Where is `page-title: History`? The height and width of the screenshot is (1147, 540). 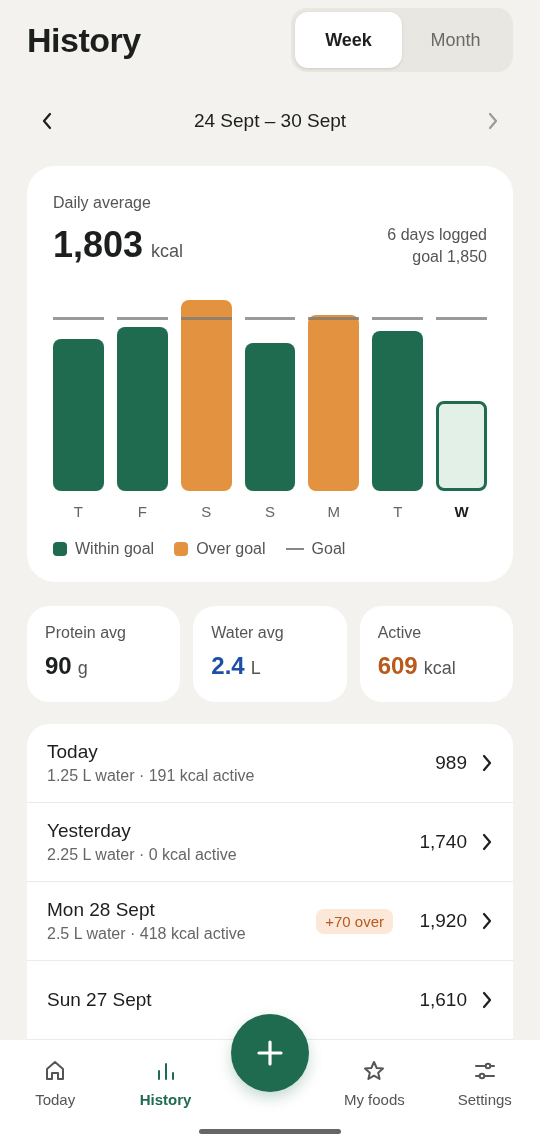
page-title: History is located at coordinates (84, 40).